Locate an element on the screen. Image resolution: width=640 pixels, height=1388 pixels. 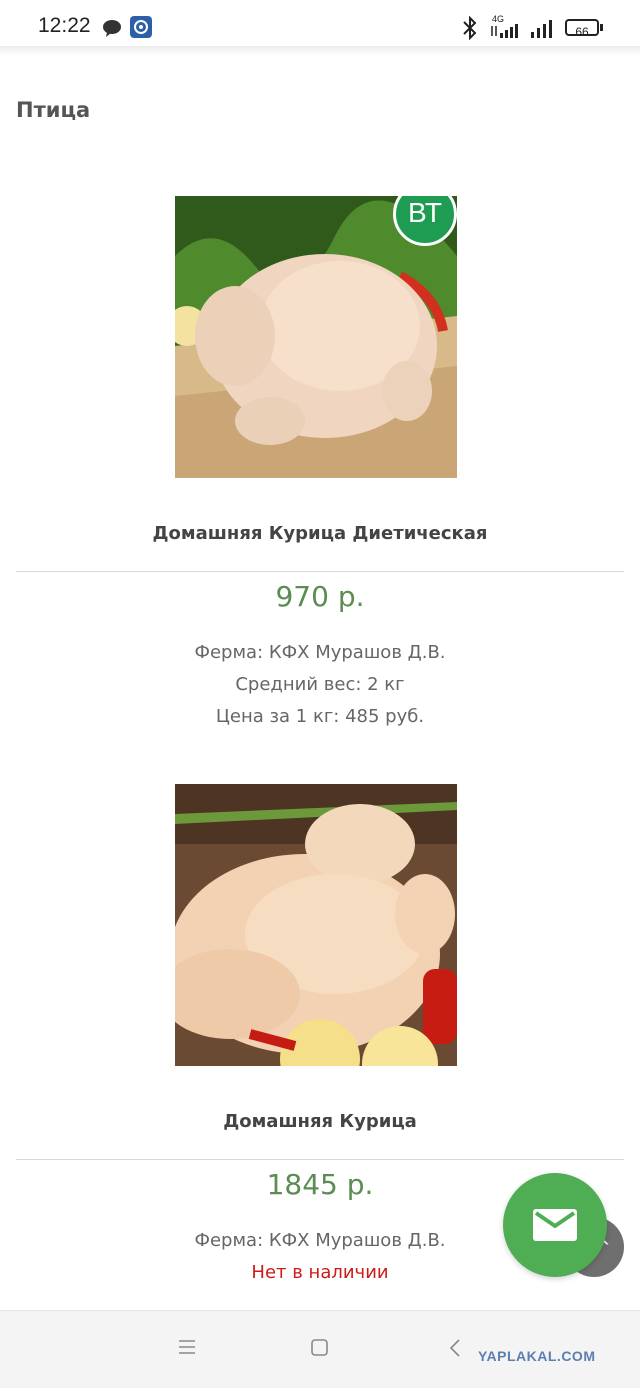
mail-icon is located at coordinates (555, 1225).